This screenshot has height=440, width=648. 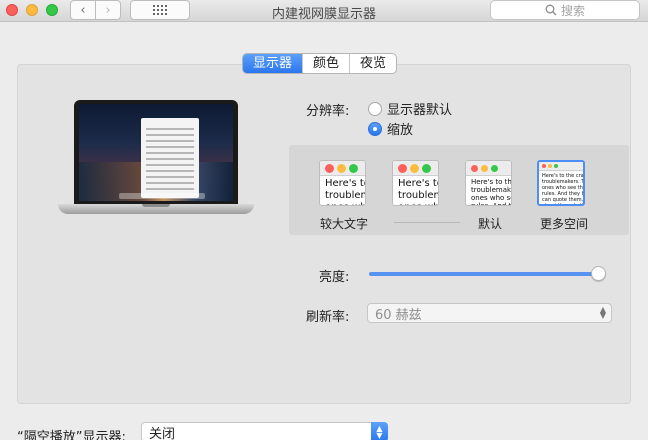 What do you see at coordinates (328, 111) in the screenshot?
I see `resolution-label: 分辨率:` at bounding box center [328, 111].